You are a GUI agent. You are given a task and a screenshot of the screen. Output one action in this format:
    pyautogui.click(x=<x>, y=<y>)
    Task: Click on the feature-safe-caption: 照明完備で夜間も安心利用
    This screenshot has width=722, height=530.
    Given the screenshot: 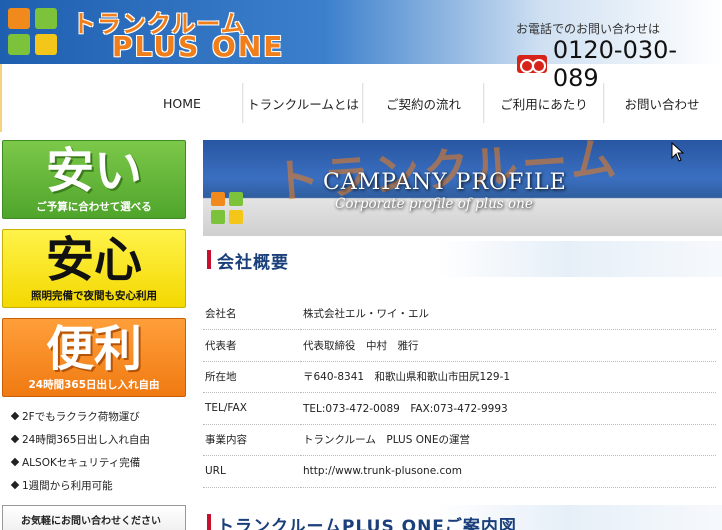 What is the action you would take?
    pyautogui.click(x=94, y=296)
    